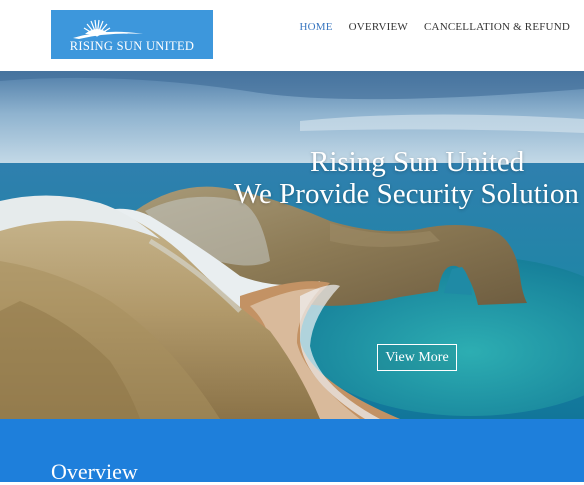 The width and height of the screenshot is (584, 485). I want to click on logo-text: RISING SUN UNITED, so click(132, 46).